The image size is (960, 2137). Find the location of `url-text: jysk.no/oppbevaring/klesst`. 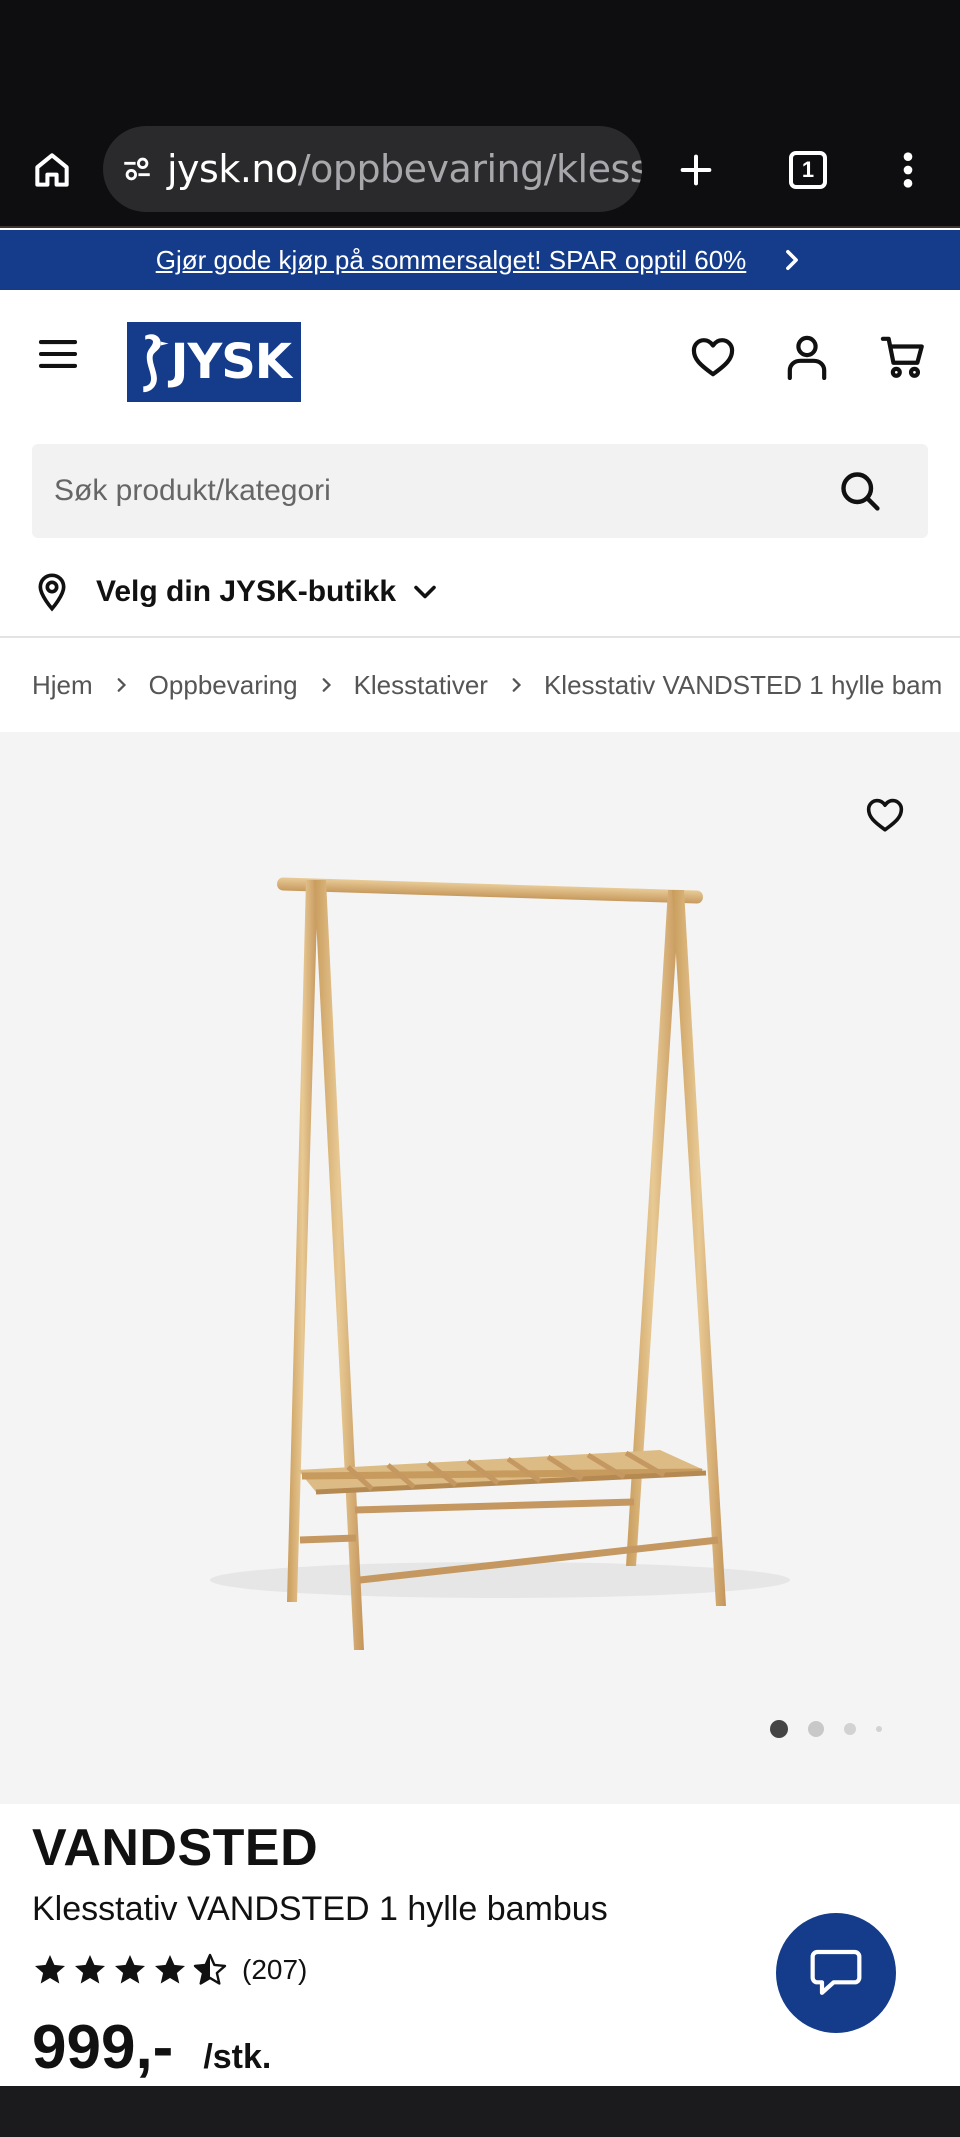

url-text: jysk.no/oppbevaring/klesst is located at coordinates (404, 169).